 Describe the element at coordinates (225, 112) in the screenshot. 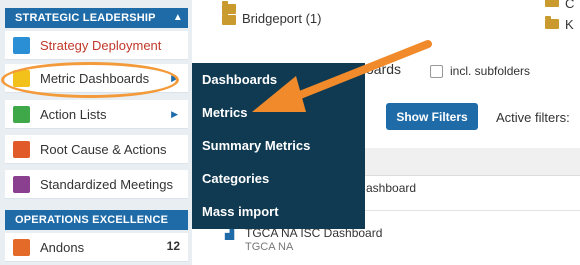

I see `flyout-item-metrics: Metrics` at that location.